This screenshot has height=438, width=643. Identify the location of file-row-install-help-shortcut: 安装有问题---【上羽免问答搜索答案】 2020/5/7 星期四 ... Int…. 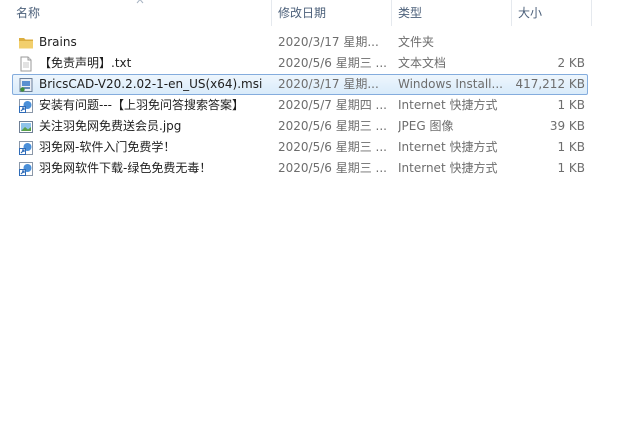
(300, 105).